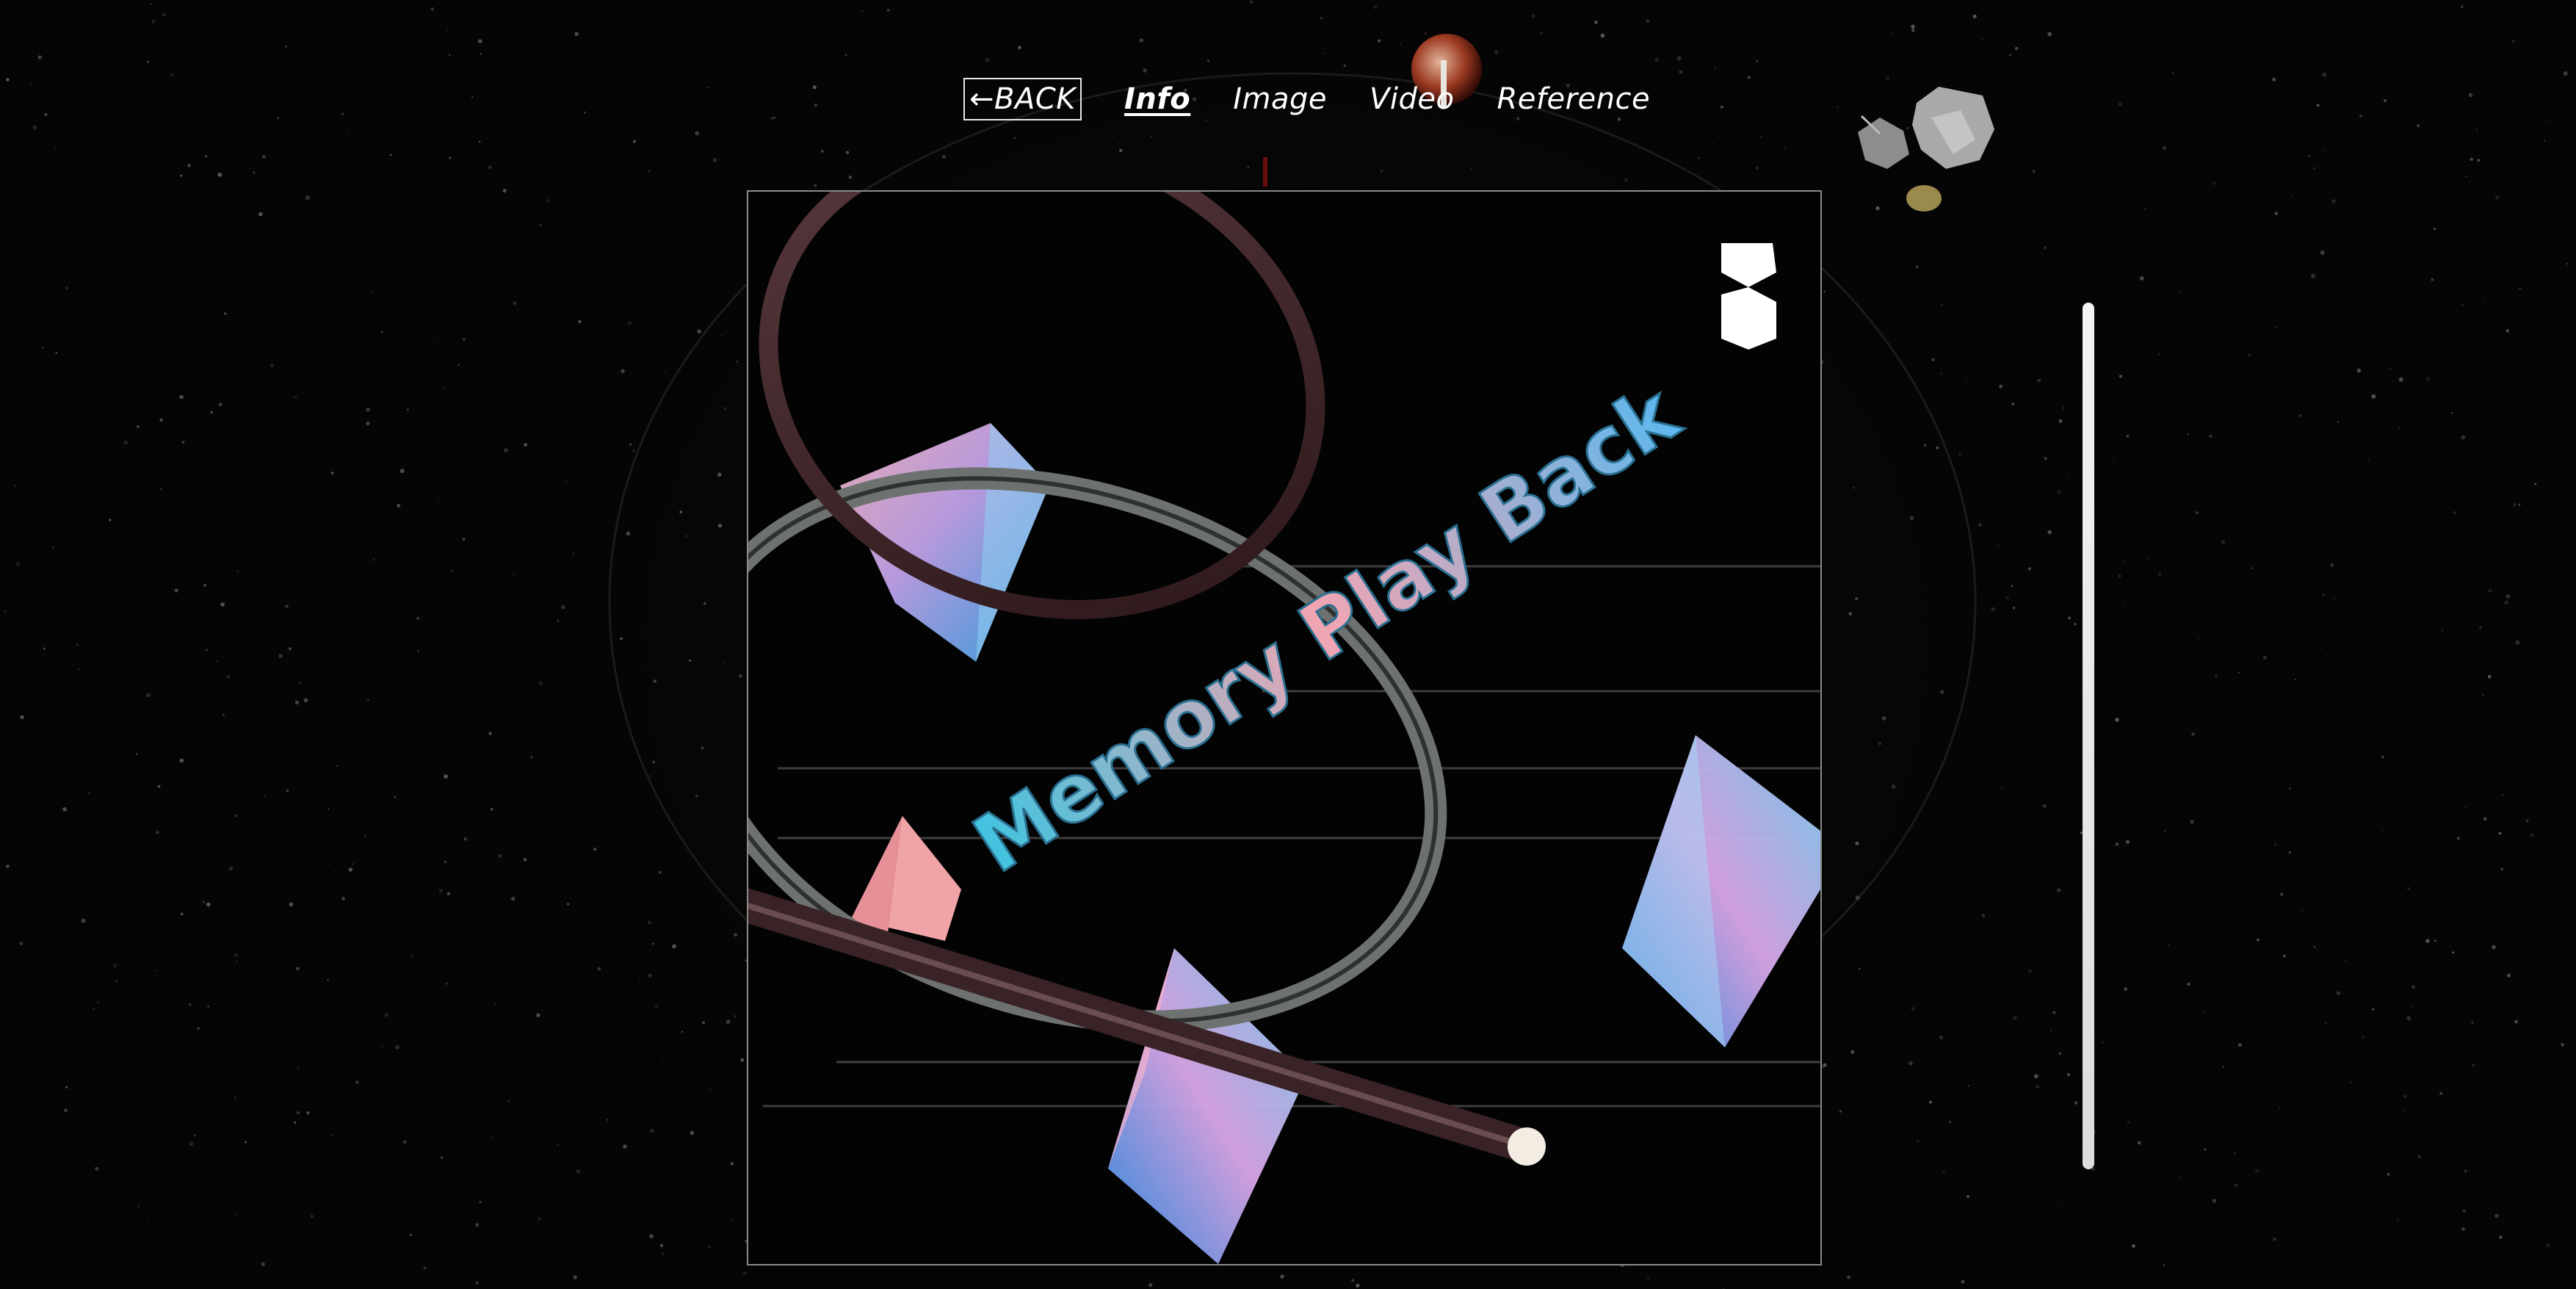 This screenshot has width=2576, height=1289. I want to click on back-button: ←BACK, so click(1022, 99).